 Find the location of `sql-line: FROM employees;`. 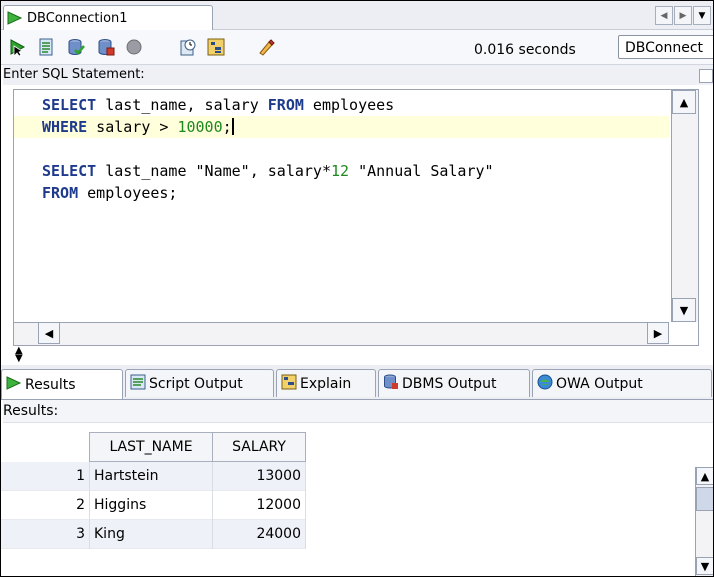

sql-line: FROM employees; is located at coordinates (341, 193).